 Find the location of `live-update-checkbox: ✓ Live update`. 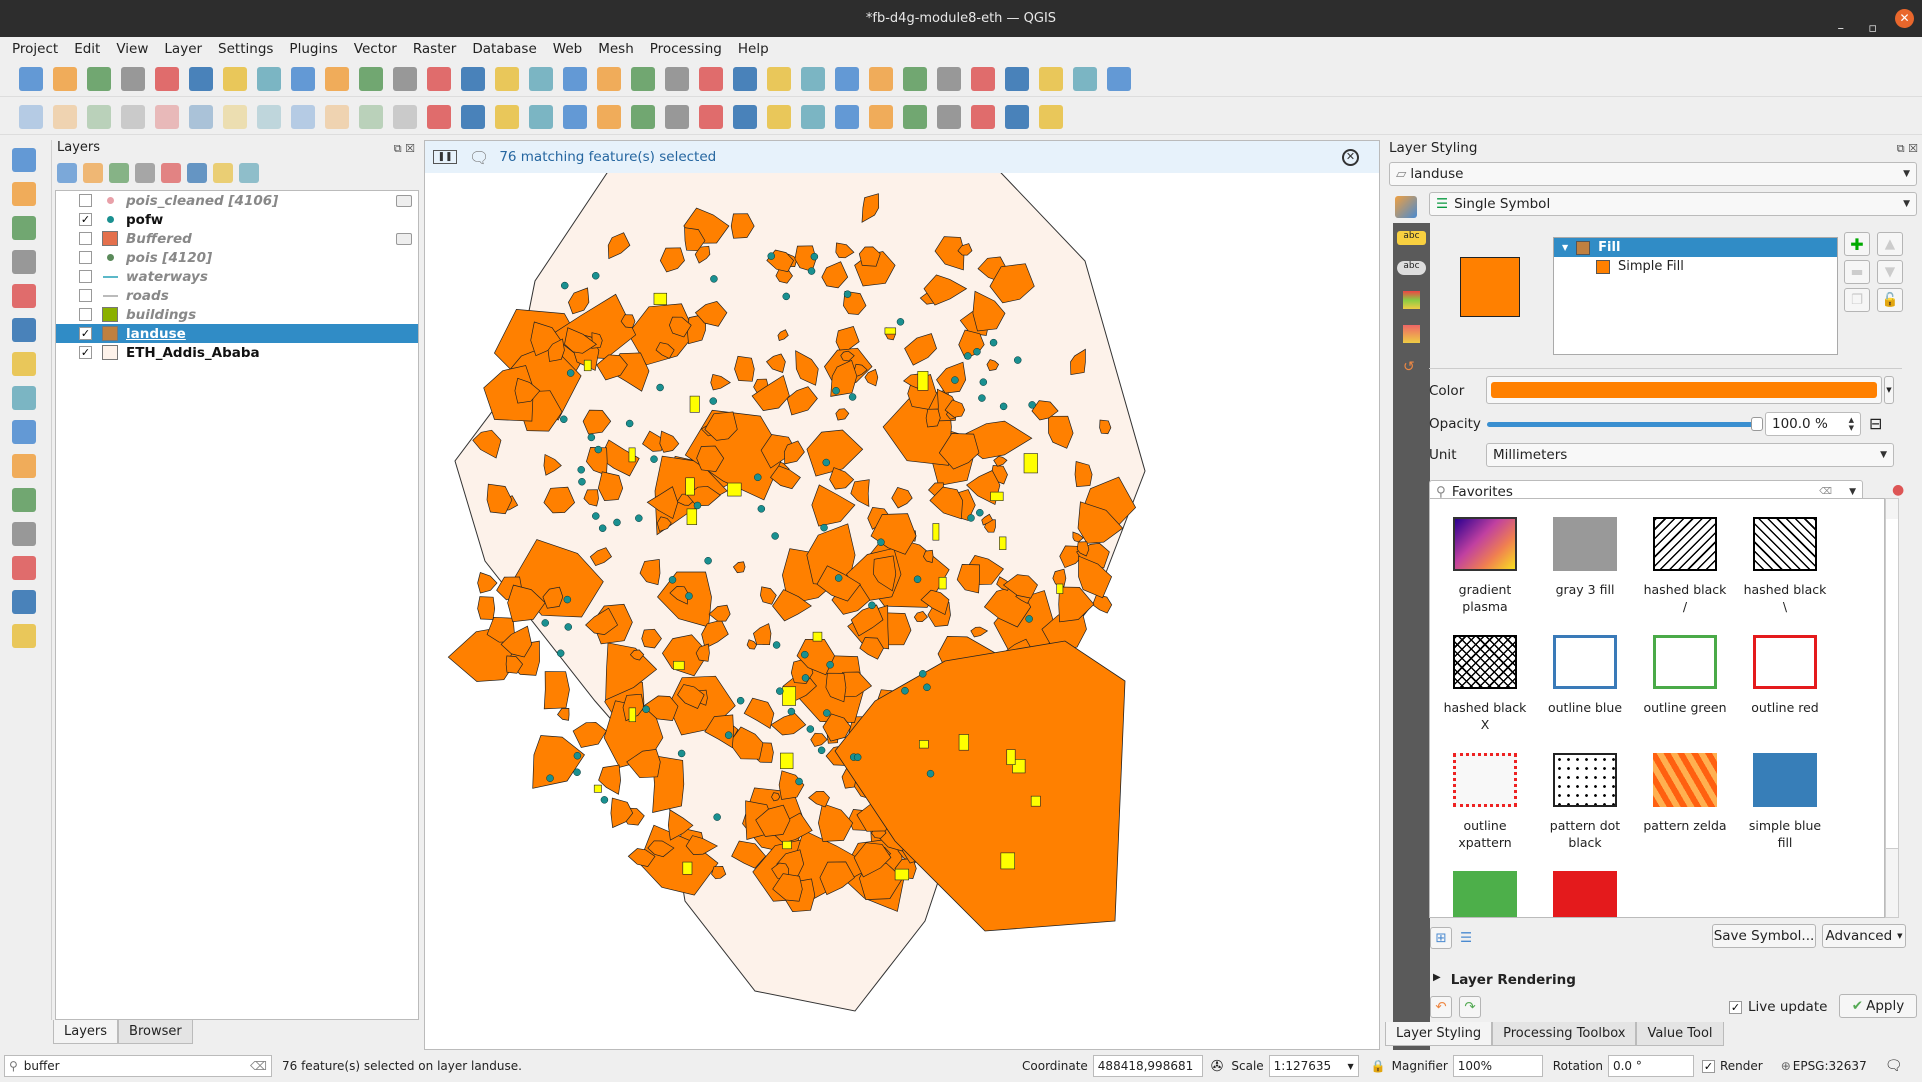

live-update-checkbox: ✓ Live update is located at coordinates (1778, 1007).